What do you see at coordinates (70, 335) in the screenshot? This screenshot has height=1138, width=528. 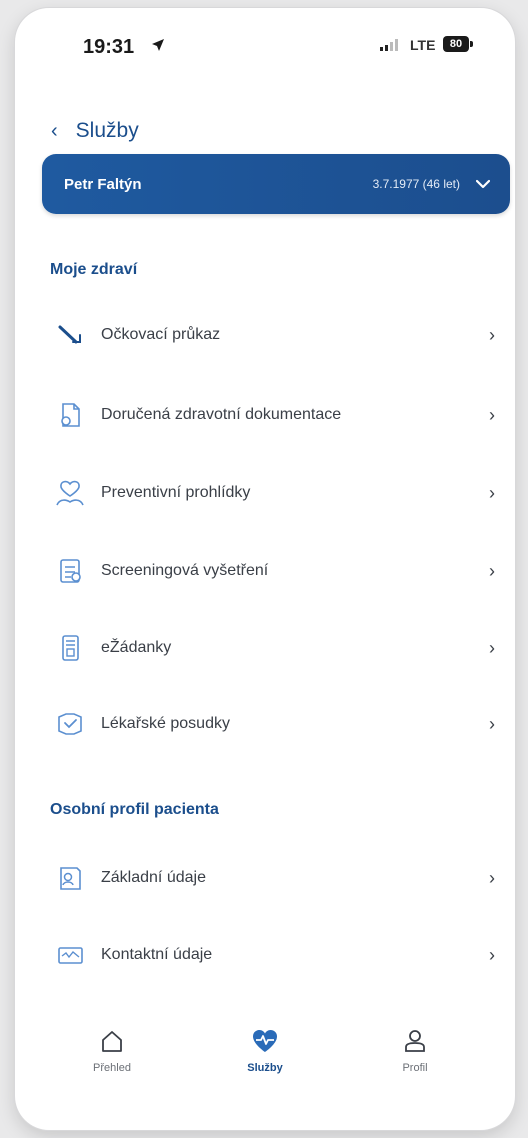 I see `syringe-icon` at bounding box center [70, 335].